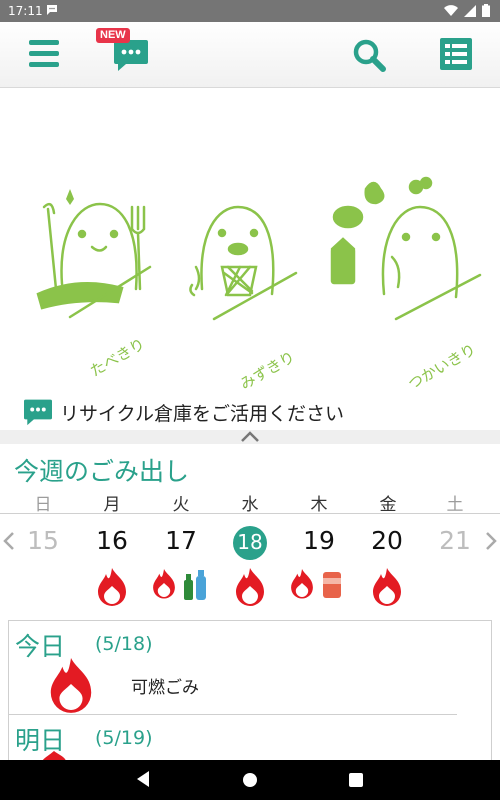  Describe the element at coordinates (451, 10) in the screenshot. I see `wifi-icon` at that location.